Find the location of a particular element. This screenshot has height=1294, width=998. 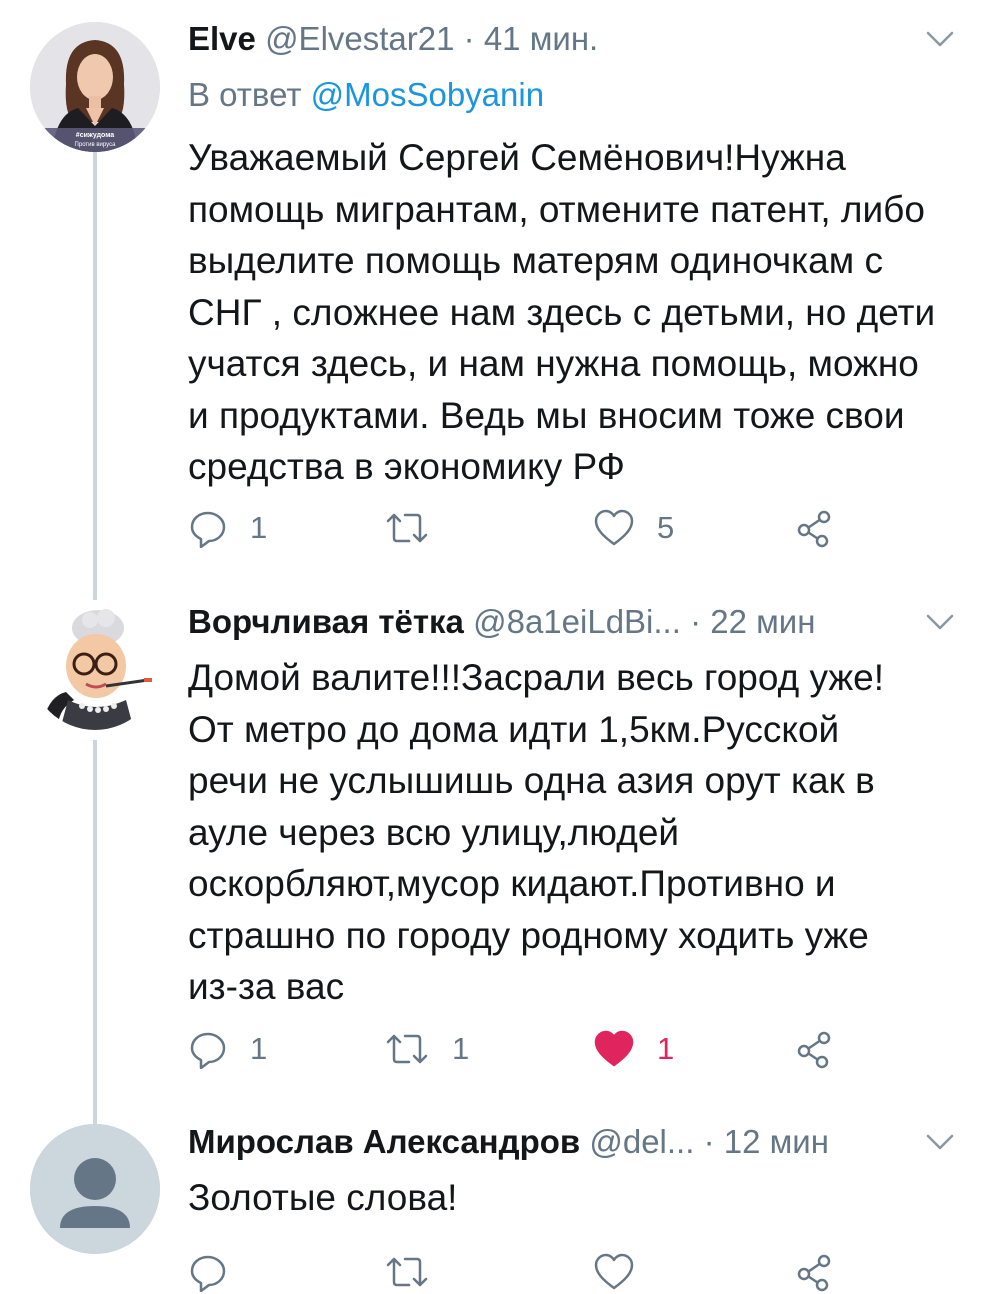

tweet-text-line: помощь мигрантам, отмените патент, либо is located at coordinates (556, 209).